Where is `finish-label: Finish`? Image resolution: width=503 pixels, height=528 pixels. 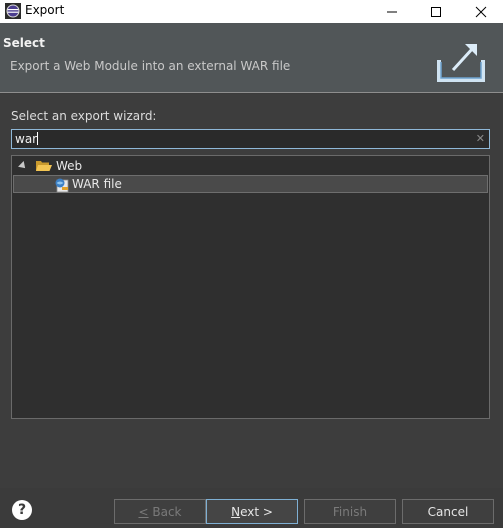
finish-label: Finish is located at coordinates (350, 511).